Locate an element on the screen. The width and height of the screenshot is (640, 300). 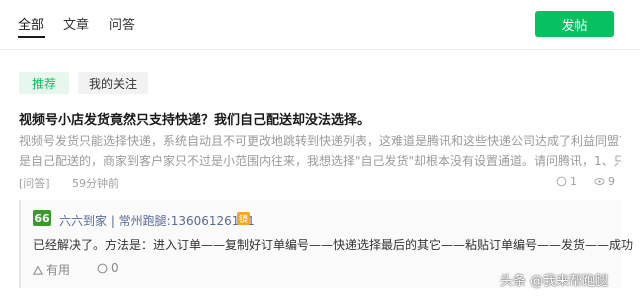
comment-count: 1 is located at coordinates (566, 181).